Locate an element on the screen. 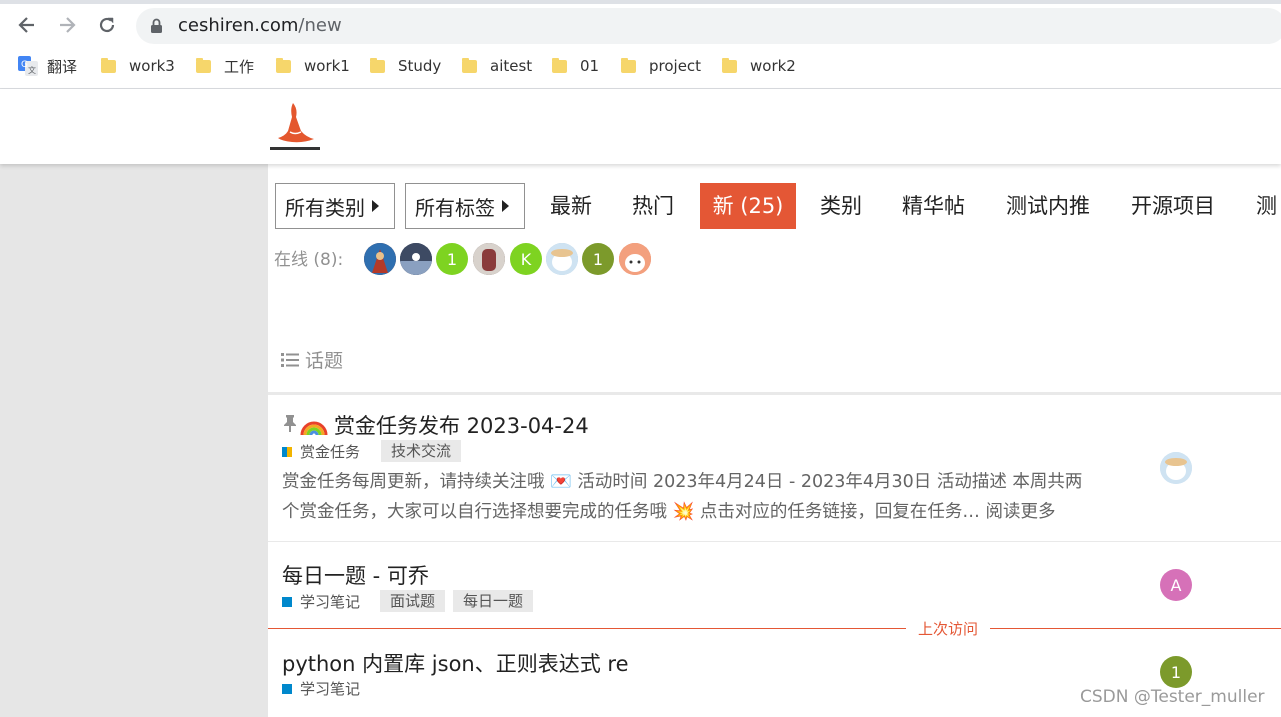 Image resolution: width=1281 pixels, height=717 pixels. poster-avatar is located at coordinates (1176, 468).